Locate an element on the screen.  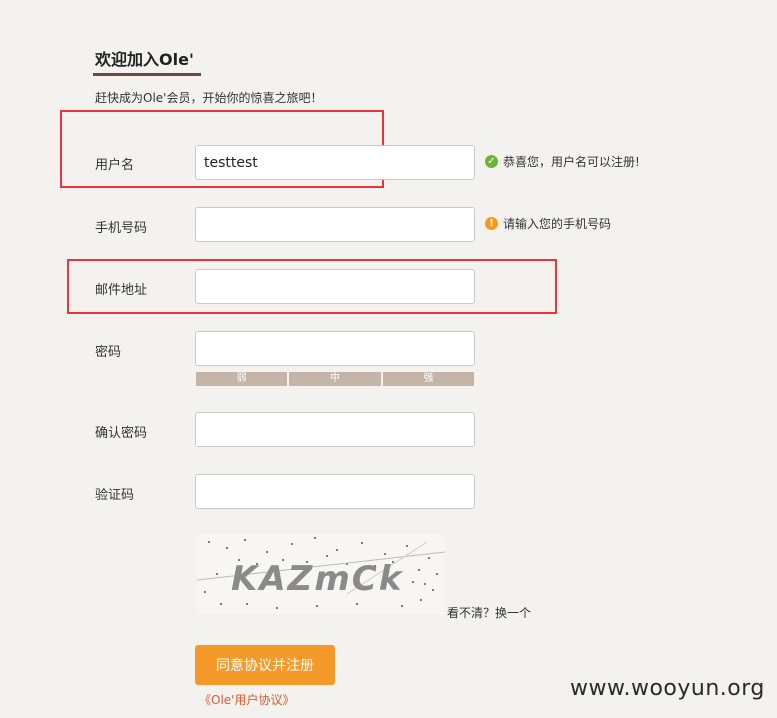
page-subtitle: 赶快成为Ole'会员，开始你的惊喜之旅吧！ is located at coordinates (209, 98).